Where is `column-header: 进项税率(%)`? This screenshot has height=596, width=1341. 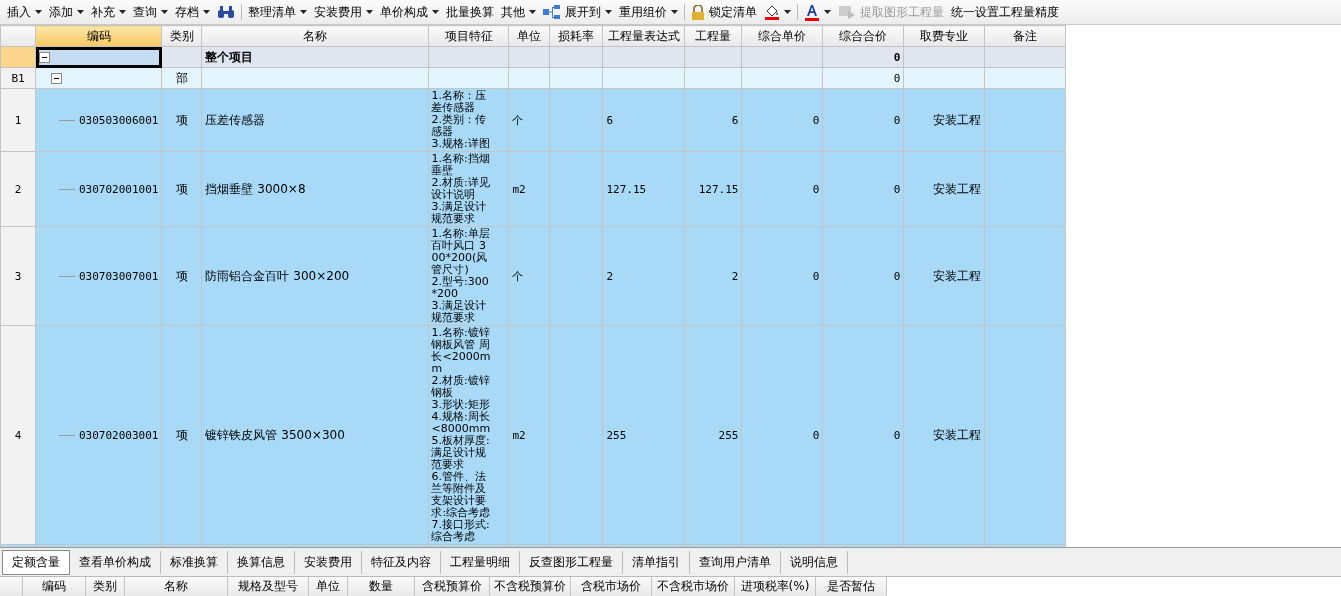
column-header: 进项税率(%) is located at coordinates (775, 586).